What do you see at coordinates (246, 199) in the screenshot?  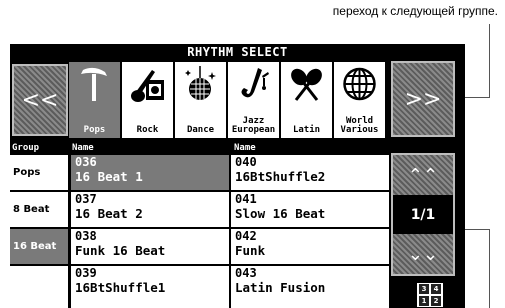 I see `rhythm-number: 041` at bounding box center [246, 199].